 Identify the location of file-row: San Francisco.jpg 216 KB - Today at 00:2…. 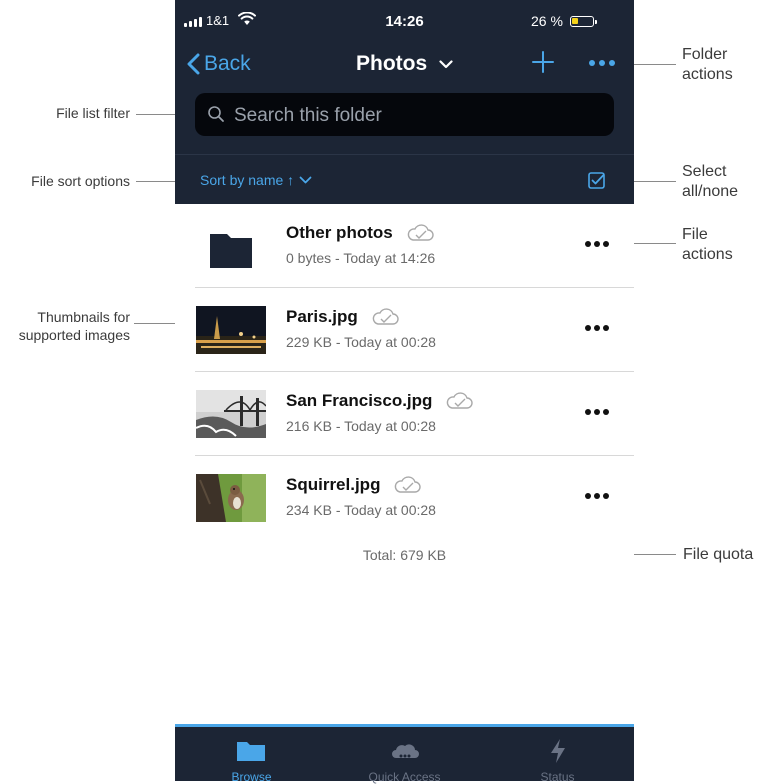
(414, 414).